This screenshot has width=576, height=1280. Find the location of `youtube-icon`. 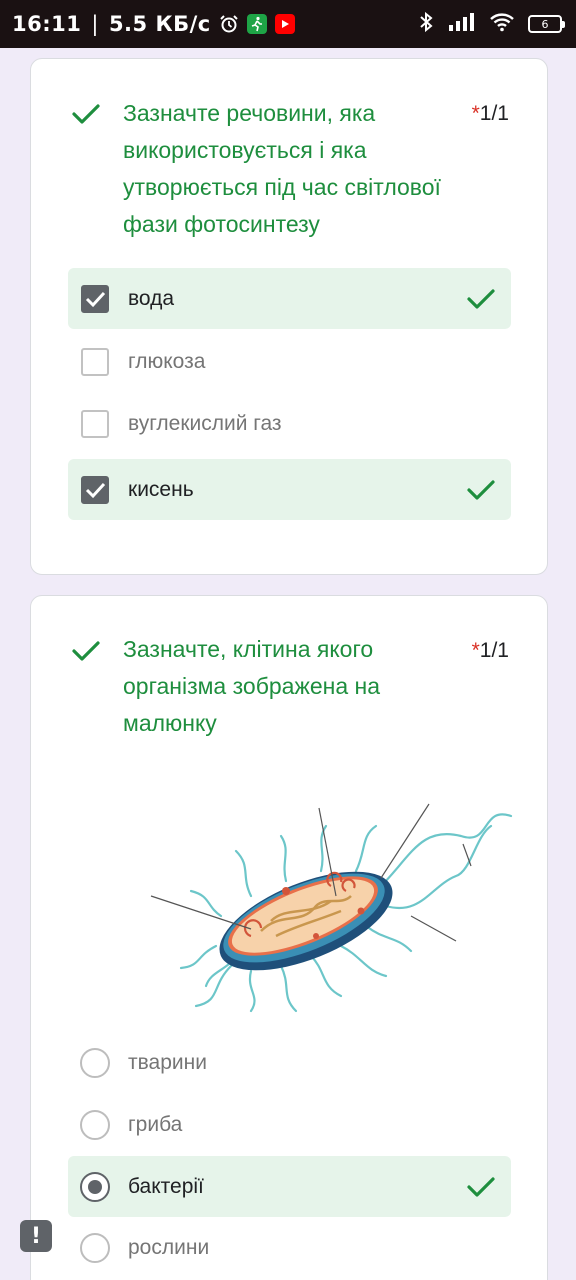

youtube-icon is located at coordinates (284, 24).